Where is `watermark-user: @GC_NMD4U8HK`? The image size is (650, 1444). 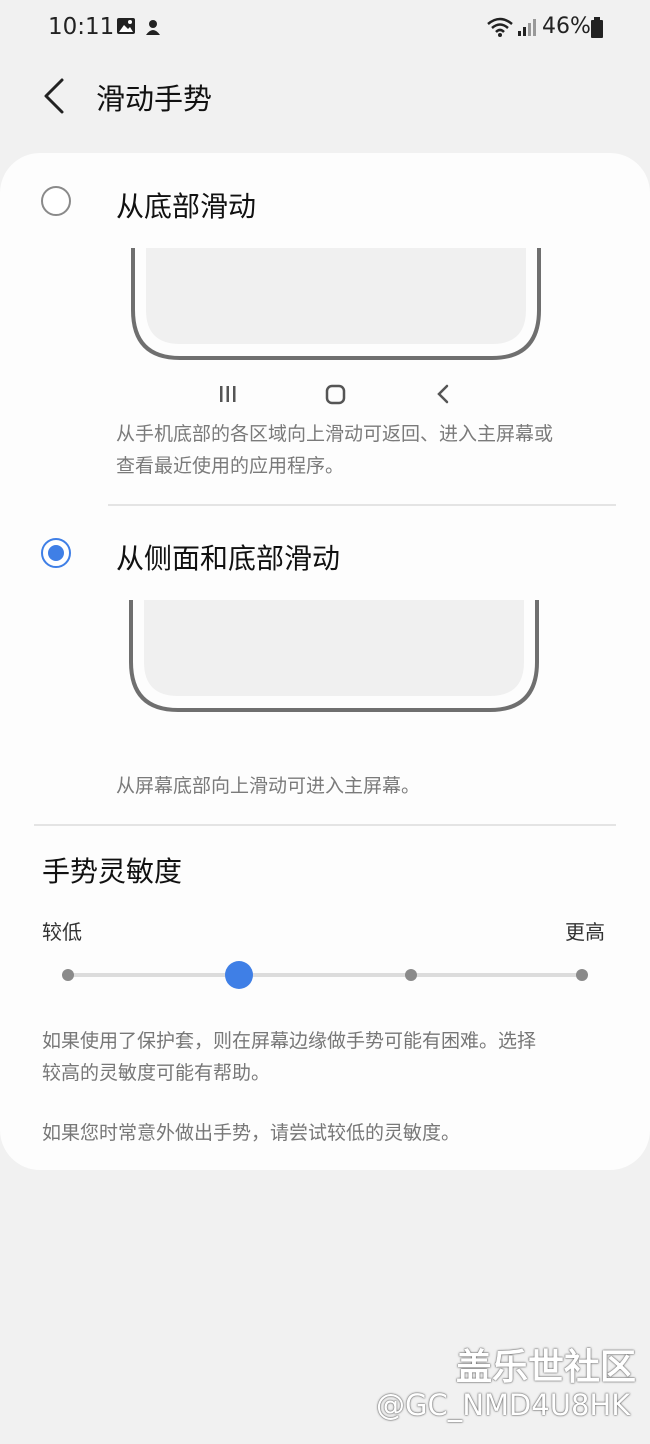 watermark-user: @GC_NMD4U8HK is located at coordinates (503, 1405).